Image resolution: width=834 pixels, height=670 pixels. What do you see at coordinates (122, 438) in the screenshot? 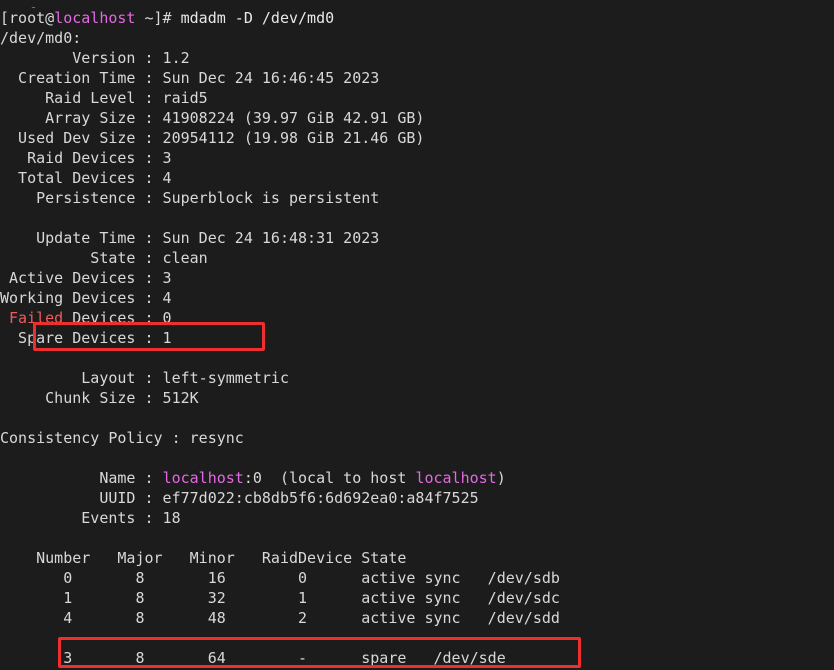
I see `field-consistency-policy: Consistency Policy : resync` at bounding box center [122, 438].